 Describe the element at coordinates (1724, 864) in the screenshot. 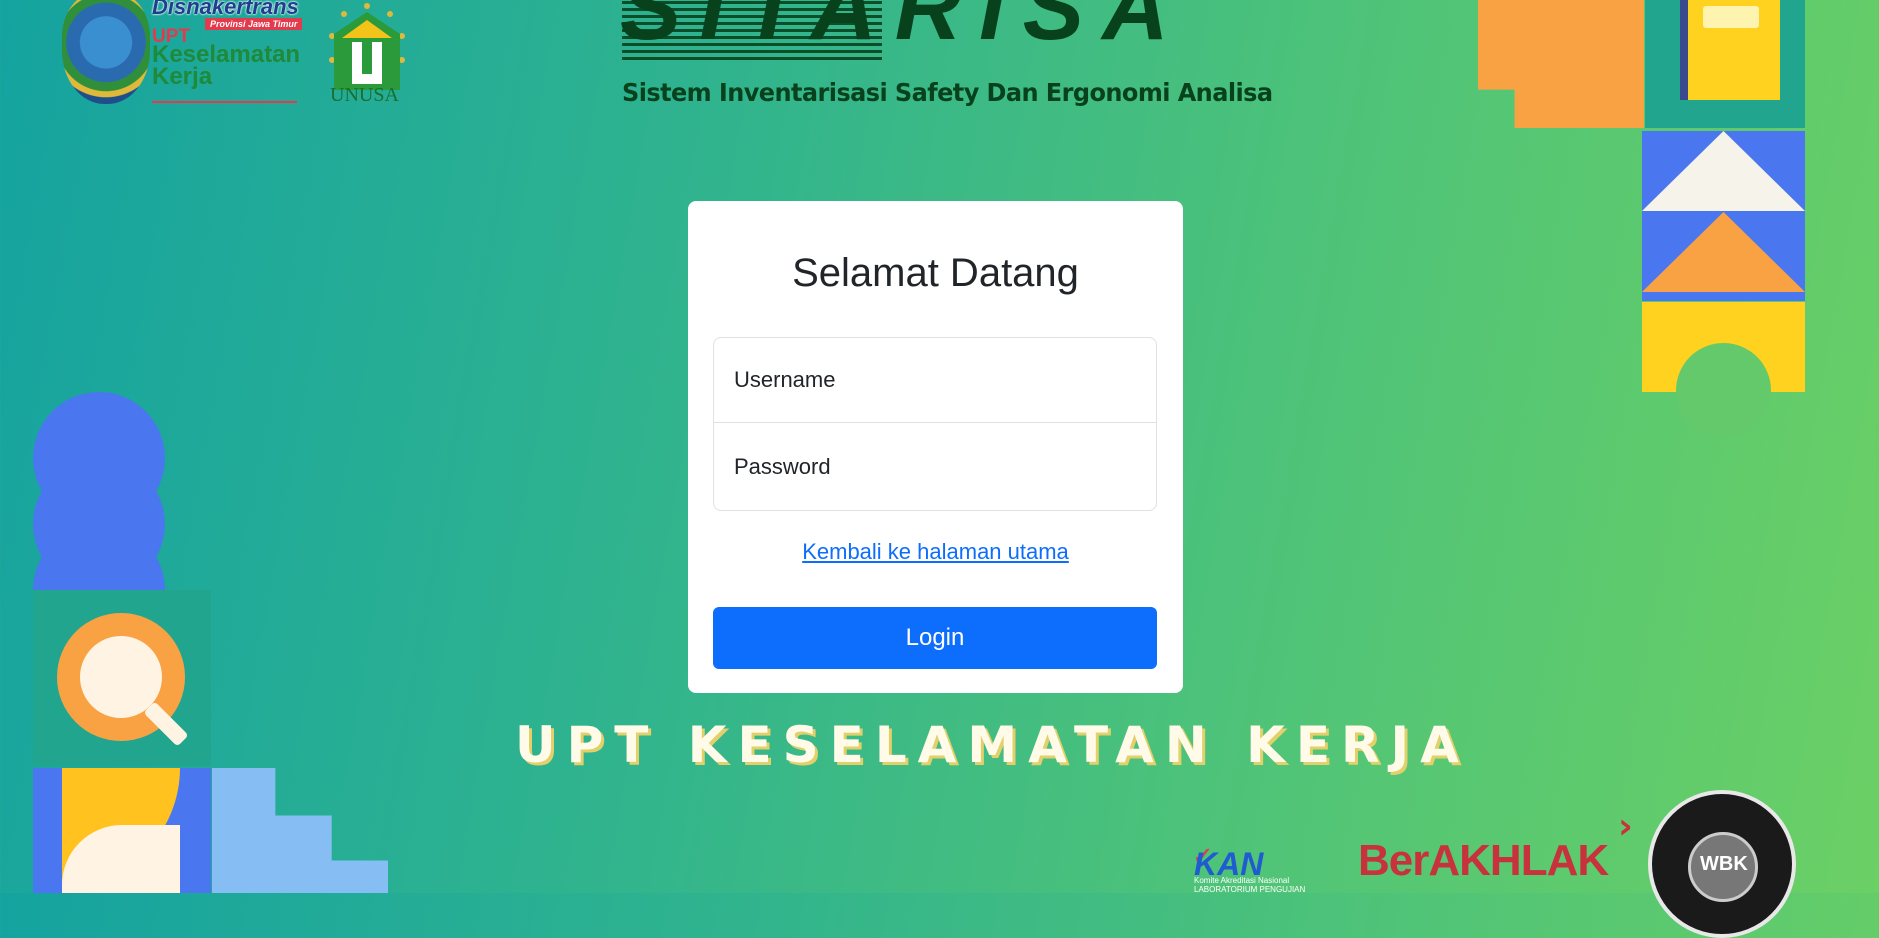

I see `wbk-badge-text: WBK` at that location.